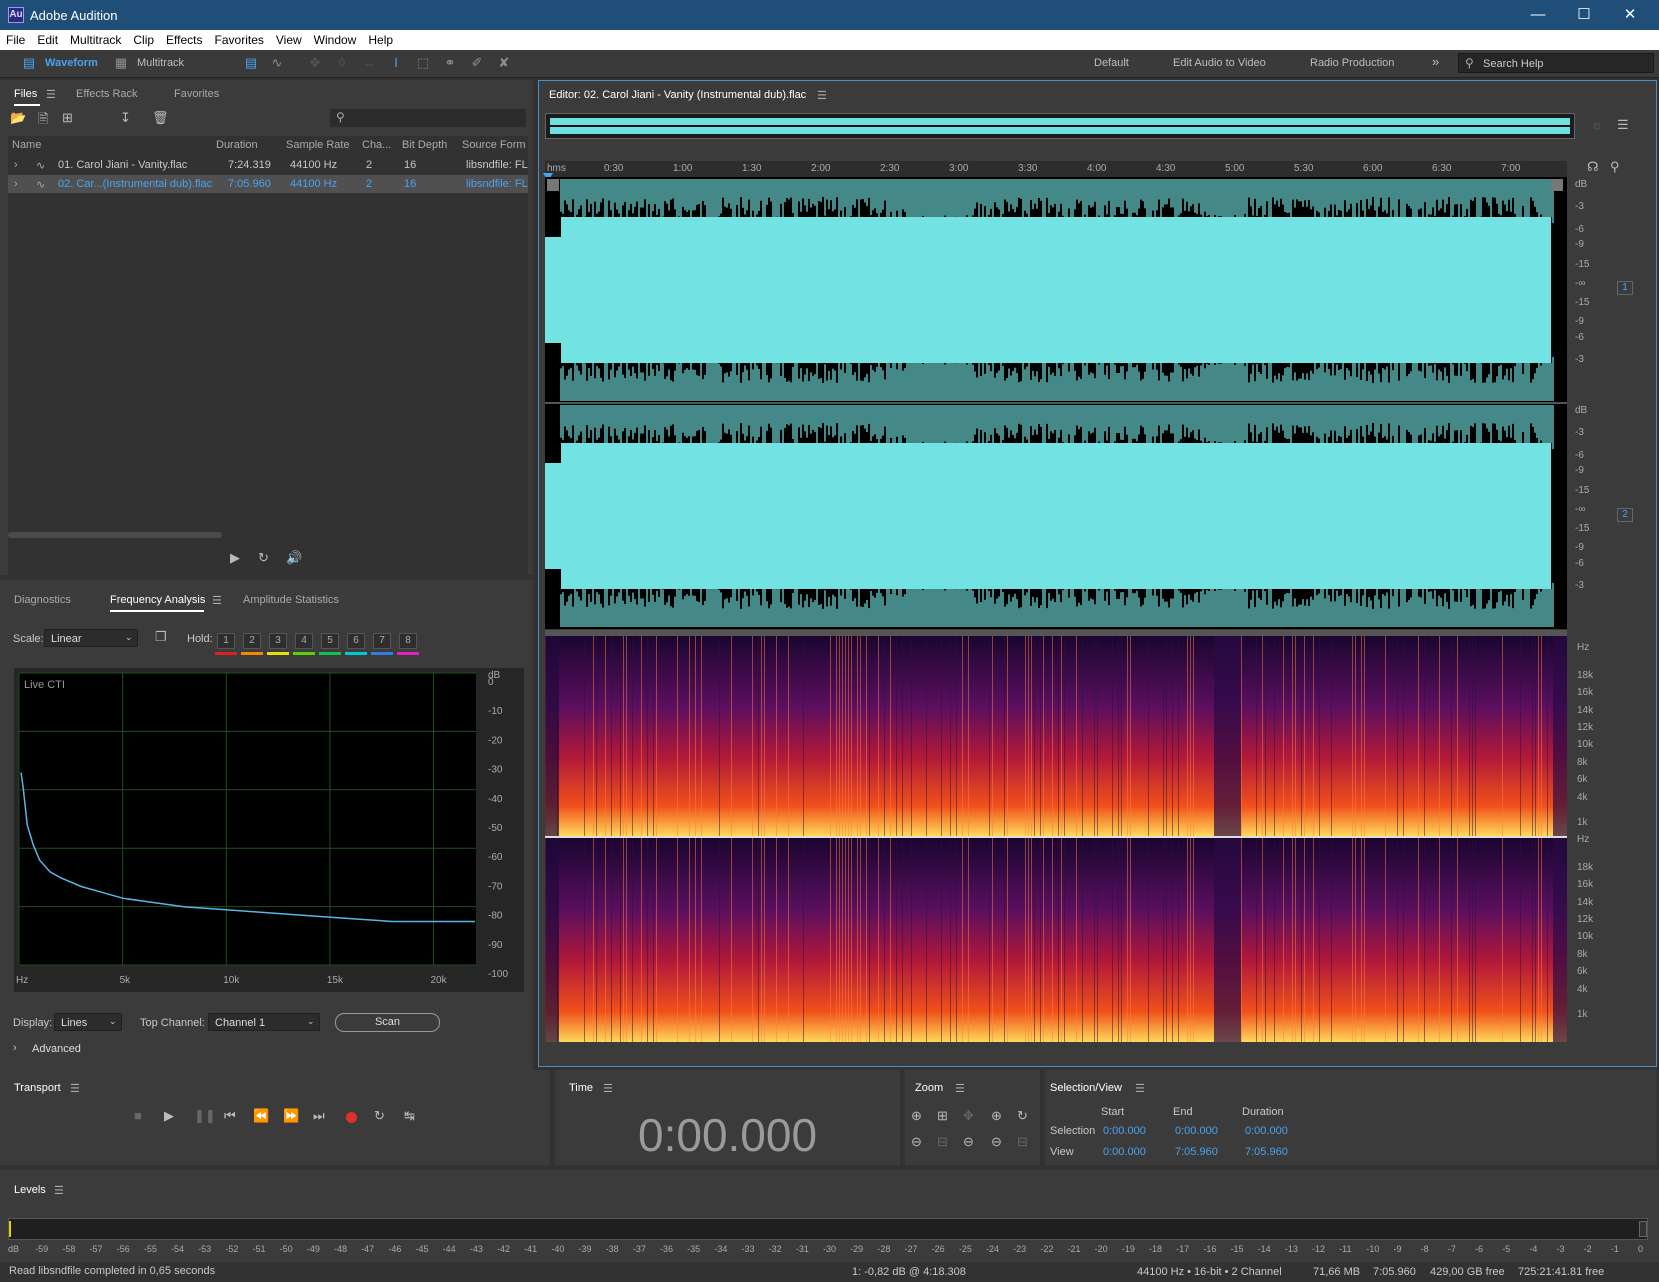 The height and width of the screenshot is (1282, 1659). Describe the element at coordinates (15, 38) in the screenshot. I see `menu-file: File` at that location.